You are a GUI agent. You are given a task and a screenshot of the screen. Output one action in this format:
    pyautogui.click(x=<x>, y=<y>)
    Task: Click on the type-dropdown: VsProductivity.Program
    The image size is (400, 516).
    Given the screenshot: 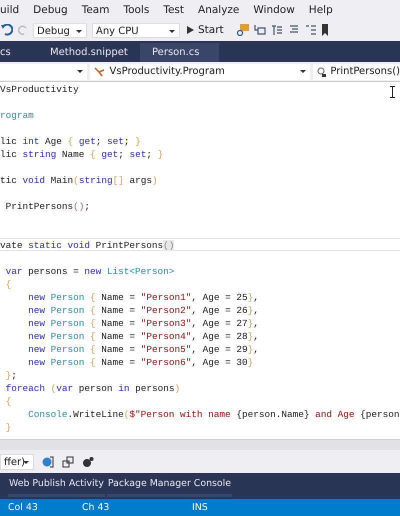 What is the action you would take?
    pyautogui.click(x=200, y=72)
    